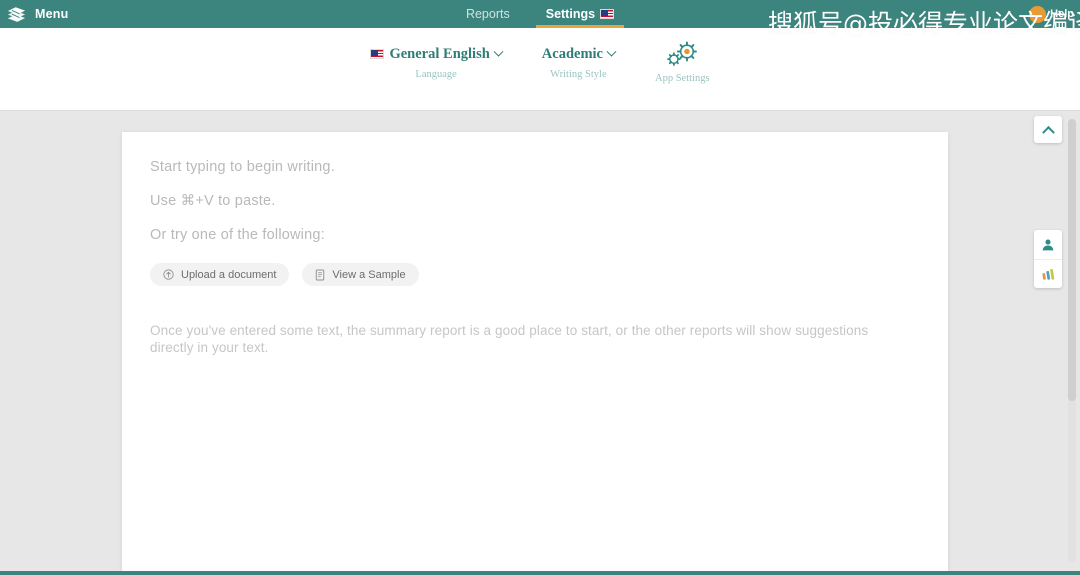 Image resolution: width=1080 pixels, height=575 pixels. I want to click on upload-a-document-button: Upload a document, so click(220, 274).